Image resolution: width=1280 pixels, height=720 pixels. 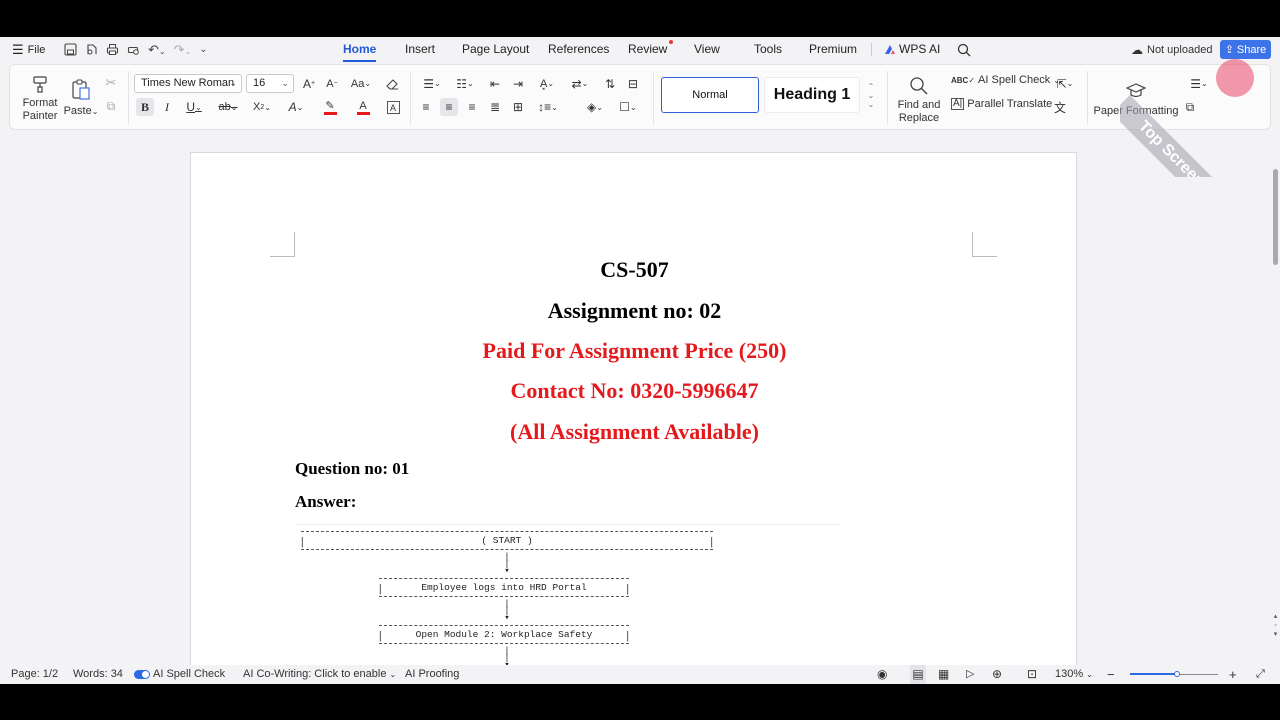 What do you see at coordinates (112, 49) in the screenshot?
I see `print-icon` at bounding box center [112, 49].